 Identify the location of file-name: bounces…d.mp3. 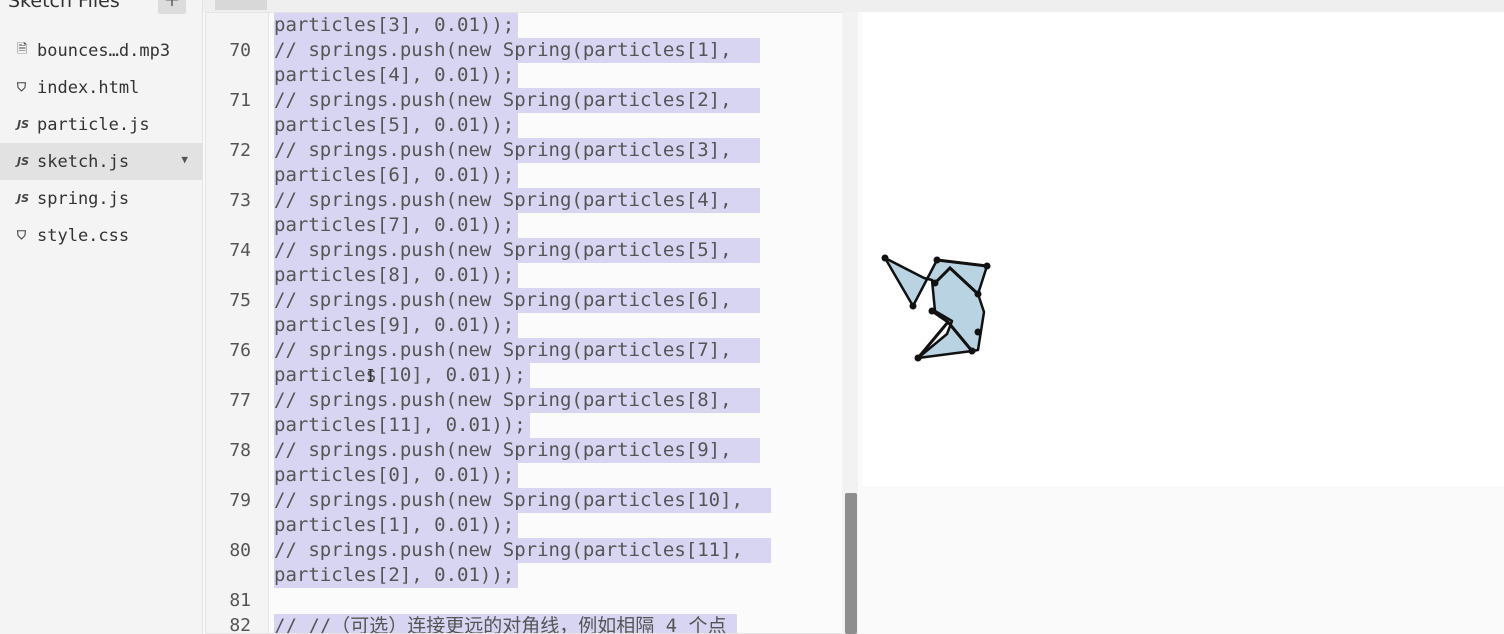
(104, 50).